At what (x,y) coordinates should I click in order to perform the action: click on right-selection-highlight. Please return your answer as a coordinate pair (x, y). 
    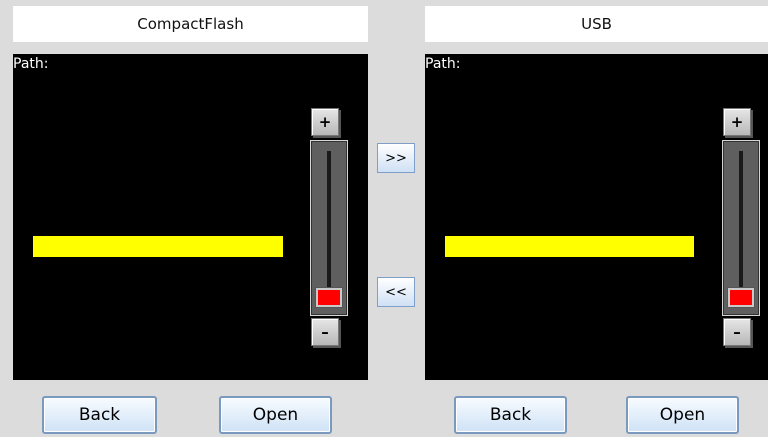
    Looking at the image, I should click on (569, 246).